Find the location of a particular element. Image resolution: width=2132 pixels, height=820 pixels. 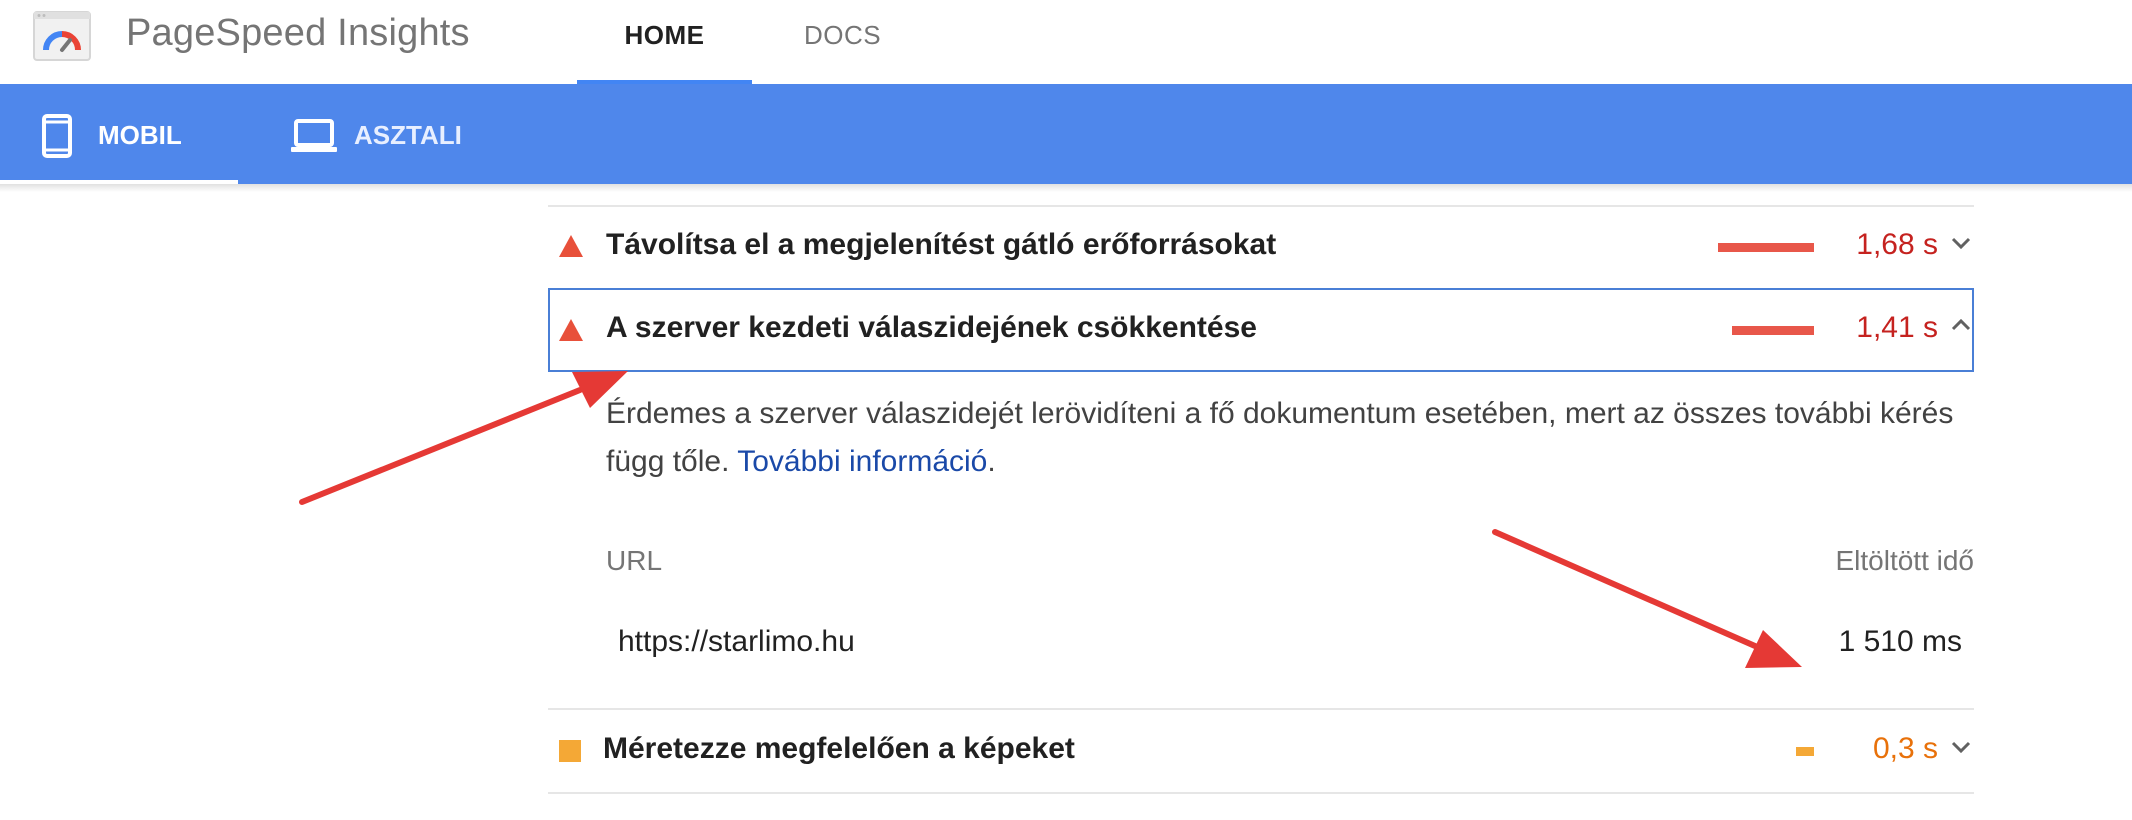

tab-home-label: HOME is located at coordinates (664, 35).